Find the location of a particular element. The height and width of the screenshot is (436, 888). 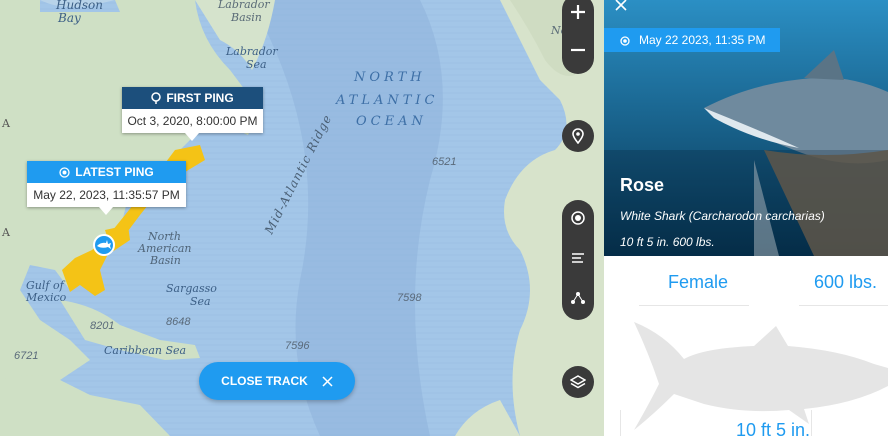

nodes-icon is located at coordinates (578, 298).